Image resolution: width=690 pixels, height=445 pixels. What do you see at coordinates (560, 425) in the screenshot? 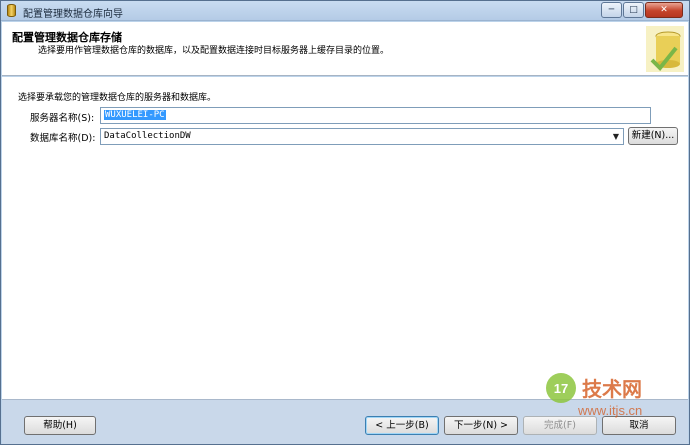
I see `finish-button: 完成(F)` at bounding box center [560, 425].